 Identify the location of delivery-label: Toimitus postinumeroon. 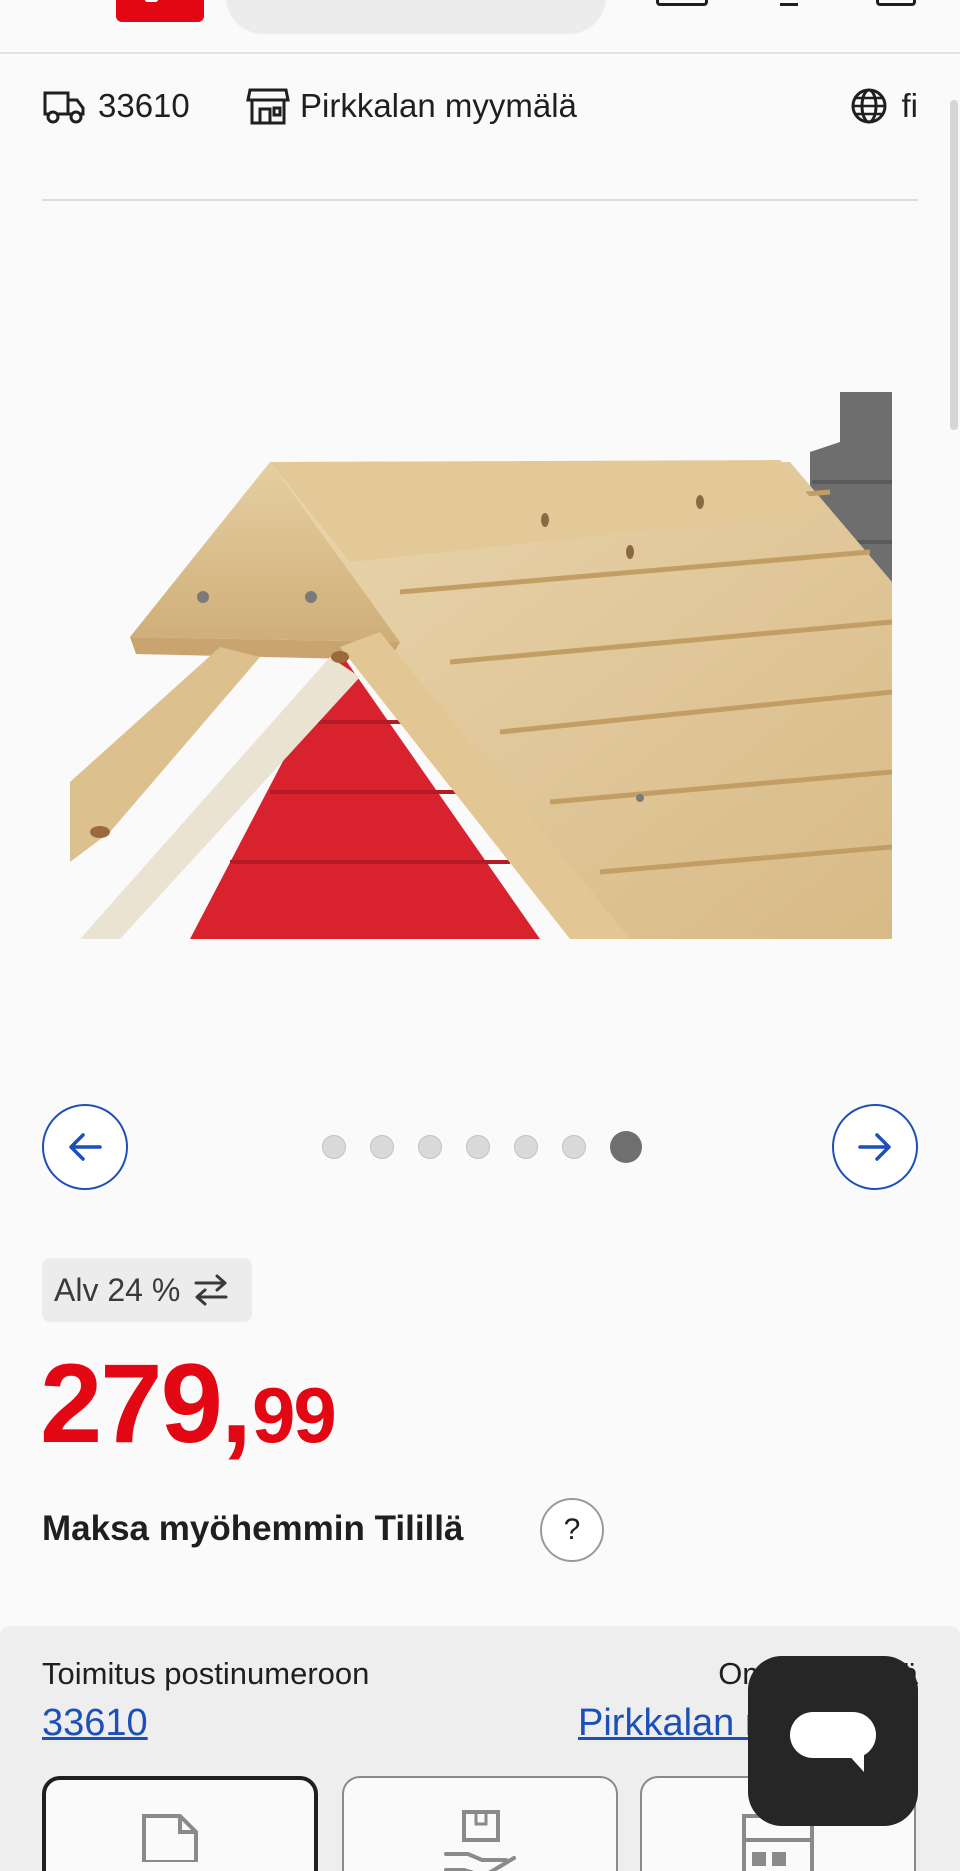
(206, 1673).